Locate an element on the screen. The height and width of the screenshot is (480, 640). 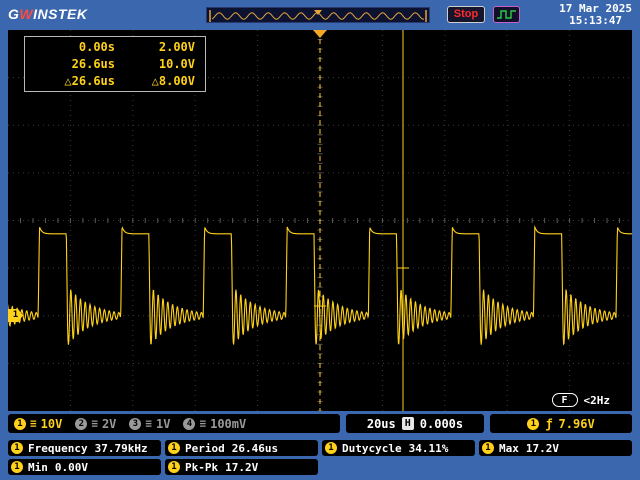
cursor-row-1: 0.00s 2.00V is located at coordinates (115, 46).